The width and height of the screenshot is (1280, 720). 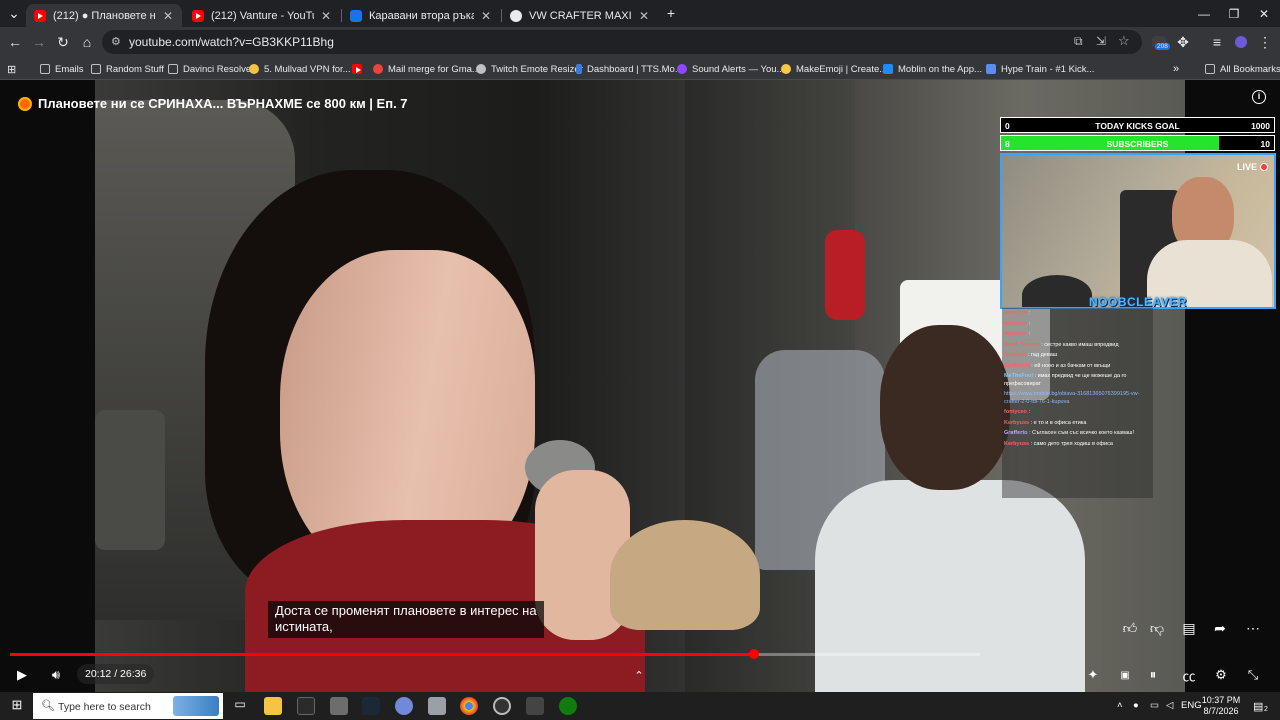 I want to click on chevron-up-icon: ⌃, so click(x=639, y=675).